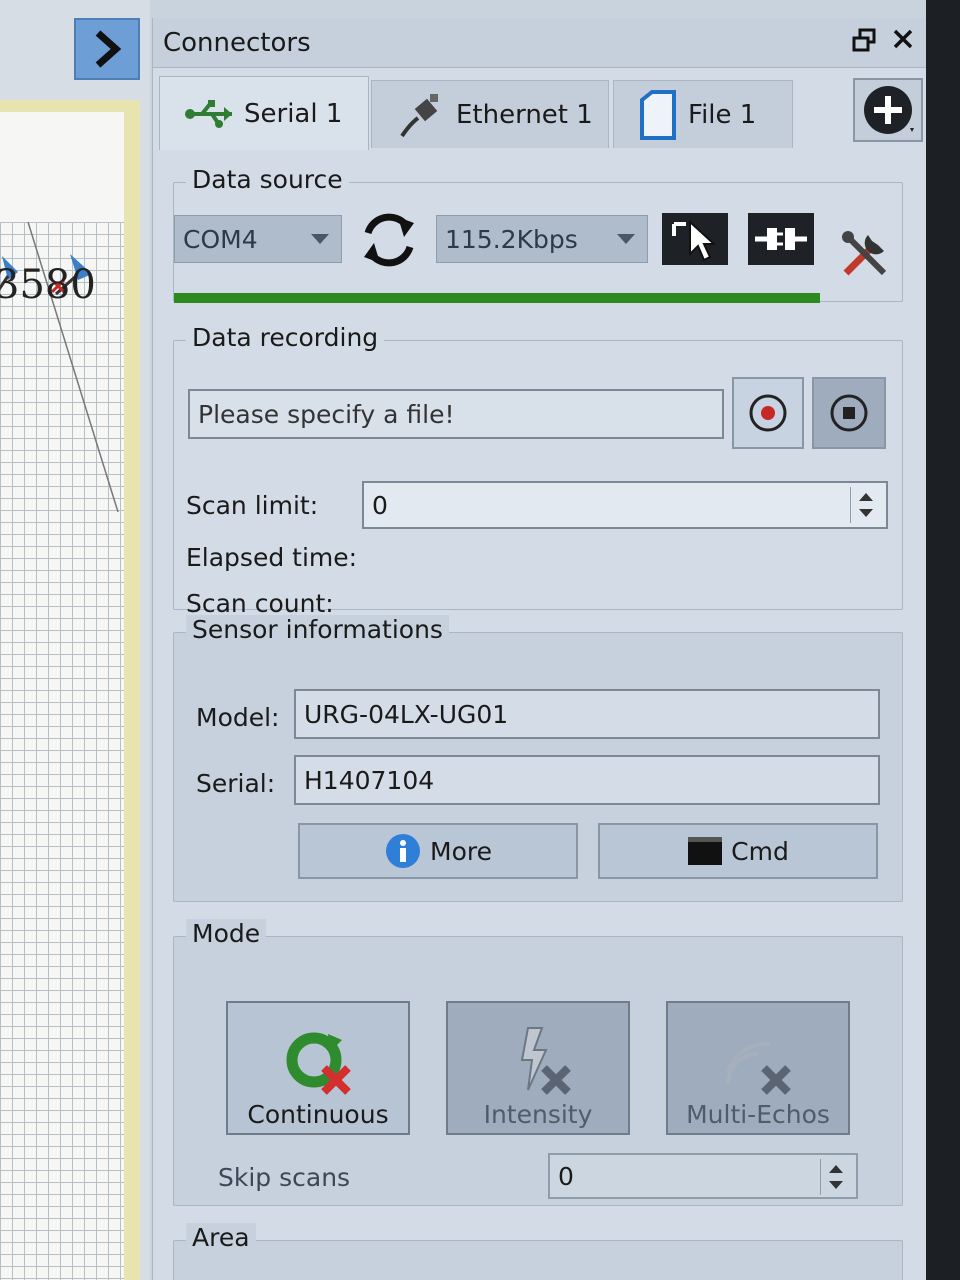 This screenshot has height=1280, width=960. I want to click on stop-icon, so click(849, 413).